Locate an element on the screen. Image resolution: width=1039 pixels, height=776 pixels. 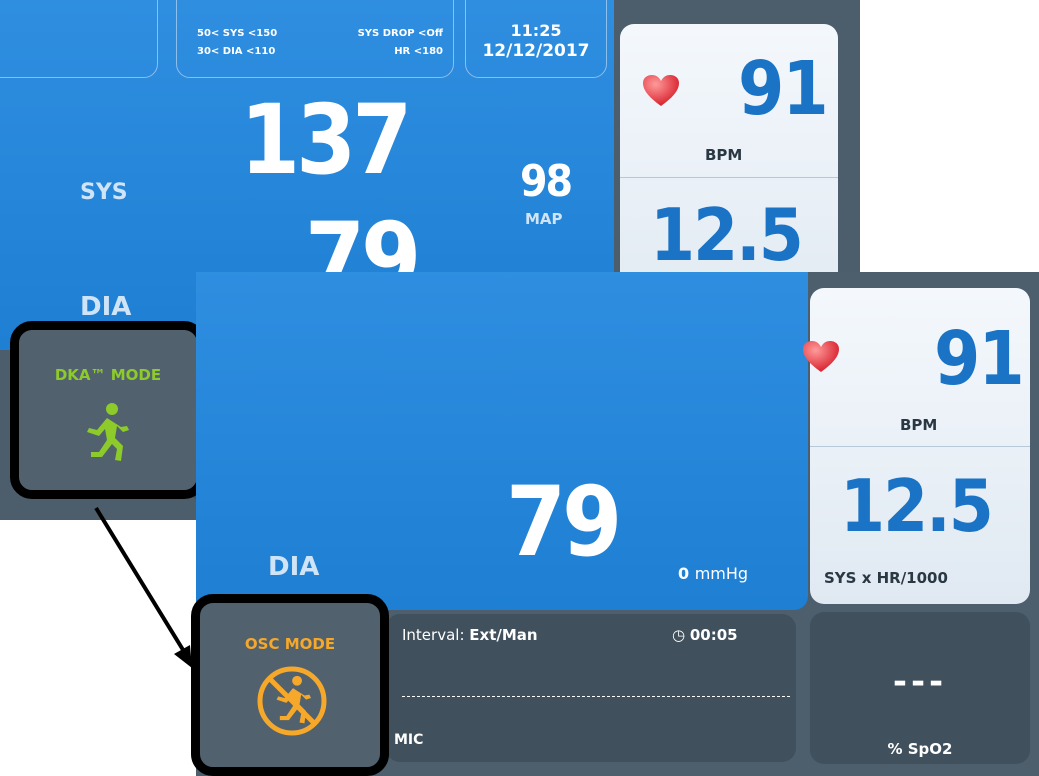
mode-switch-arrow is located at coordinates (143, 587).